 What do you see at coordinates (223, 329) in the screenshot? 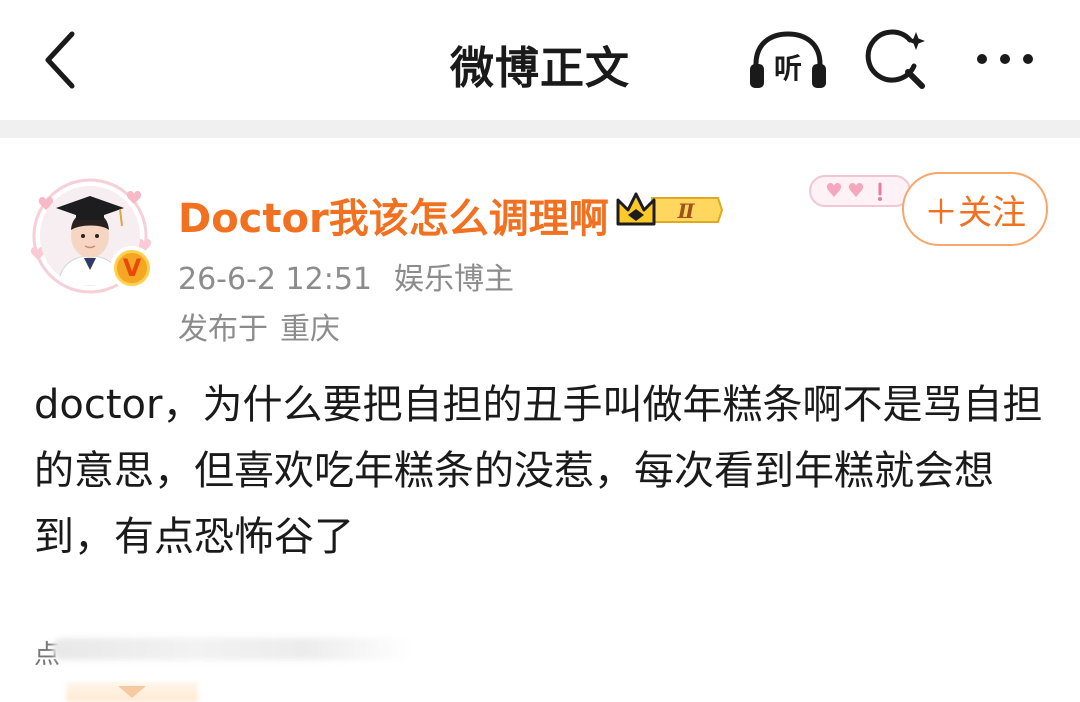
I see `location-prefix: 发布于` at bounding box center [223, 329].